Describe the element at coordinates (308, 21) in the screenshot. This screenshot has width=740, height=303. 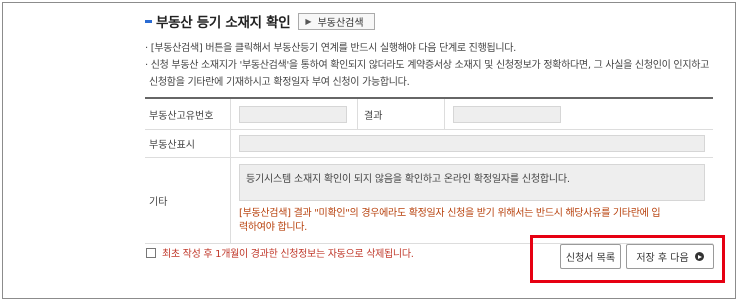
I see `arrow-right-icon: ▶` at that location.